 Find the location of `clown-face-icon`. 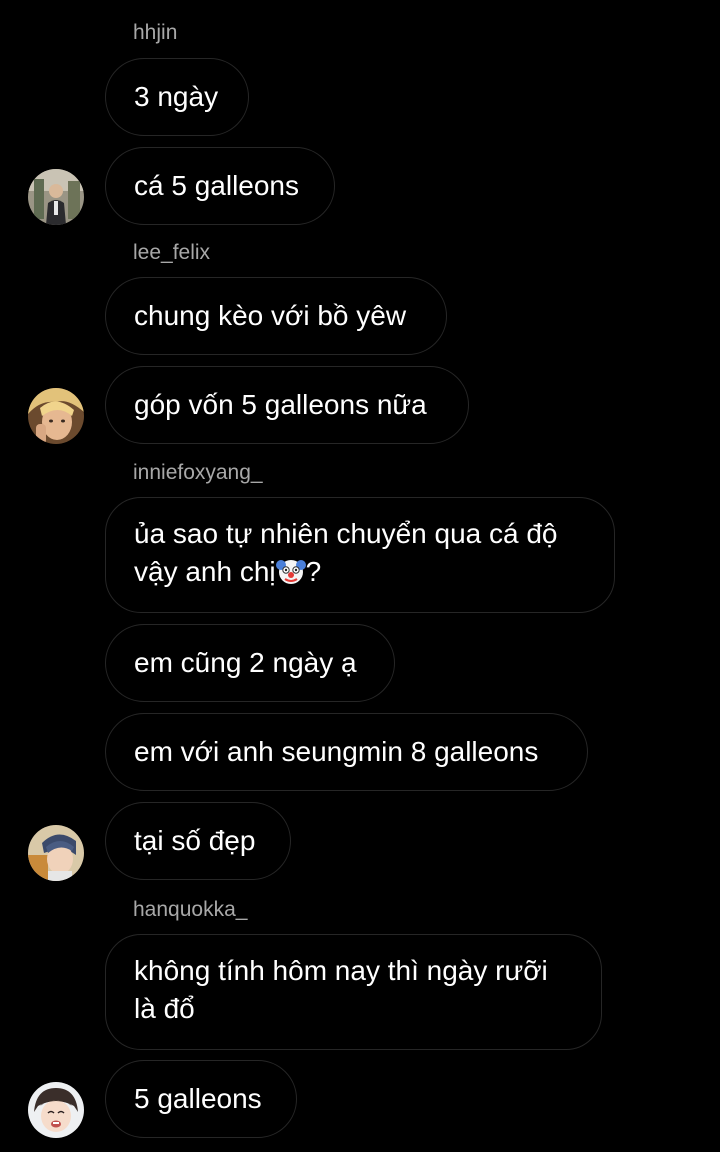

clown-face-icon is located at coordinates (290, 572).